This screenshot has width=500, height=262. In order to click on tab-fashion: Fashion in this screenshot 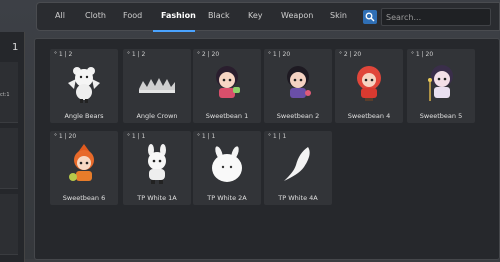, I will do `click(178, 15)`.